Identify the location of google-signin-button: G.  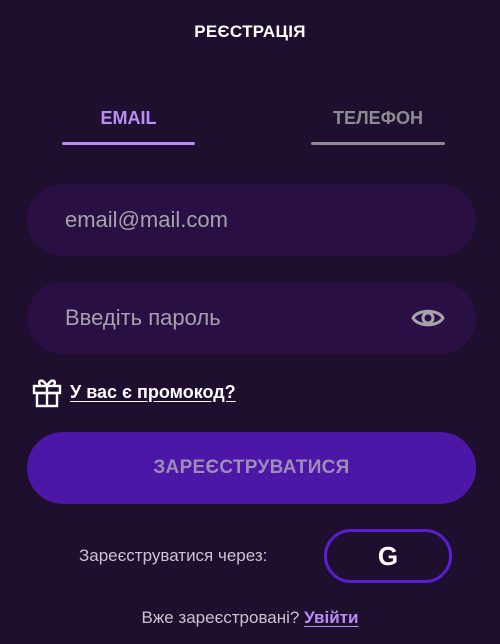
(388, 556).